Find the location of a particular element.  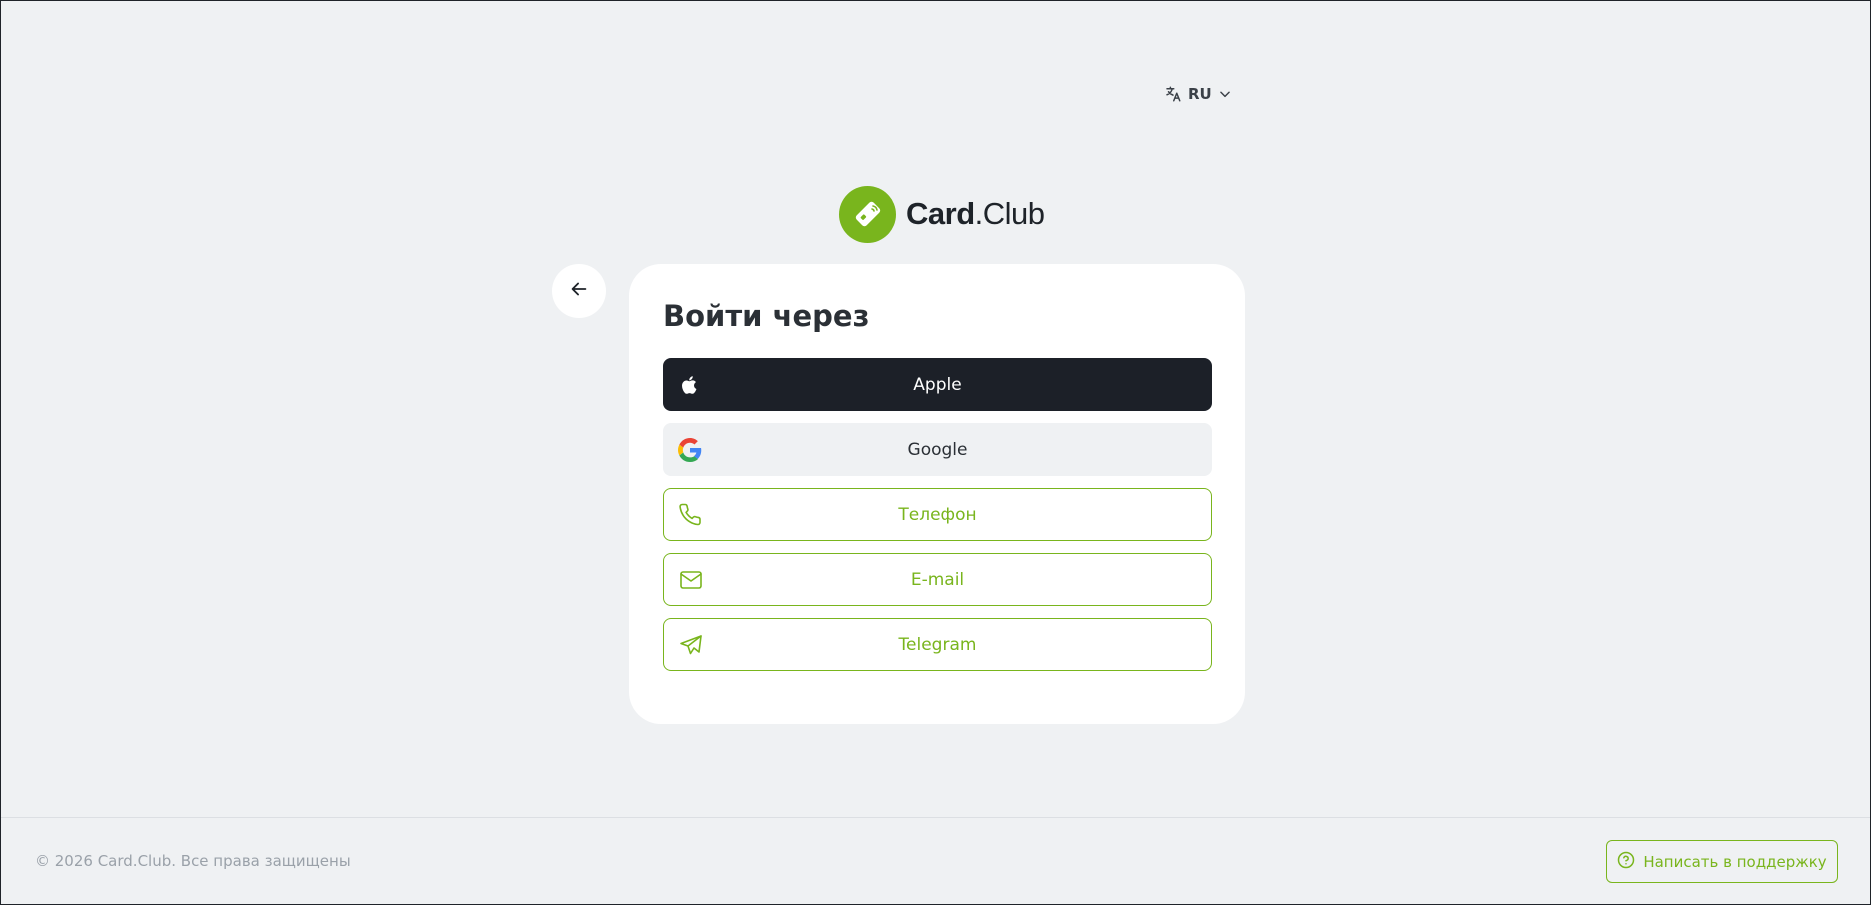

email-login-label: E-mail is located at coordinates (937, 579).